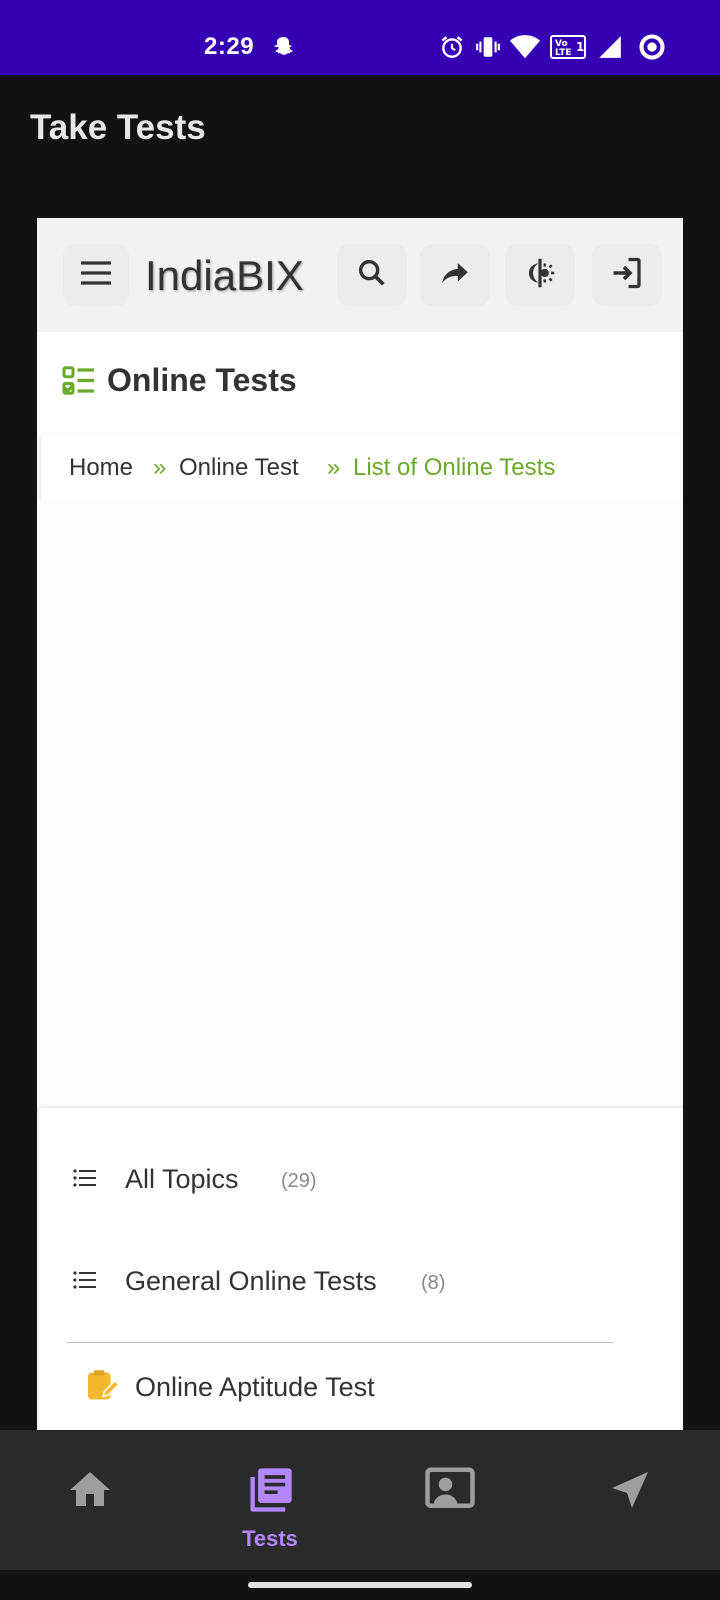  I want to click on divider, so click(340, 1342).